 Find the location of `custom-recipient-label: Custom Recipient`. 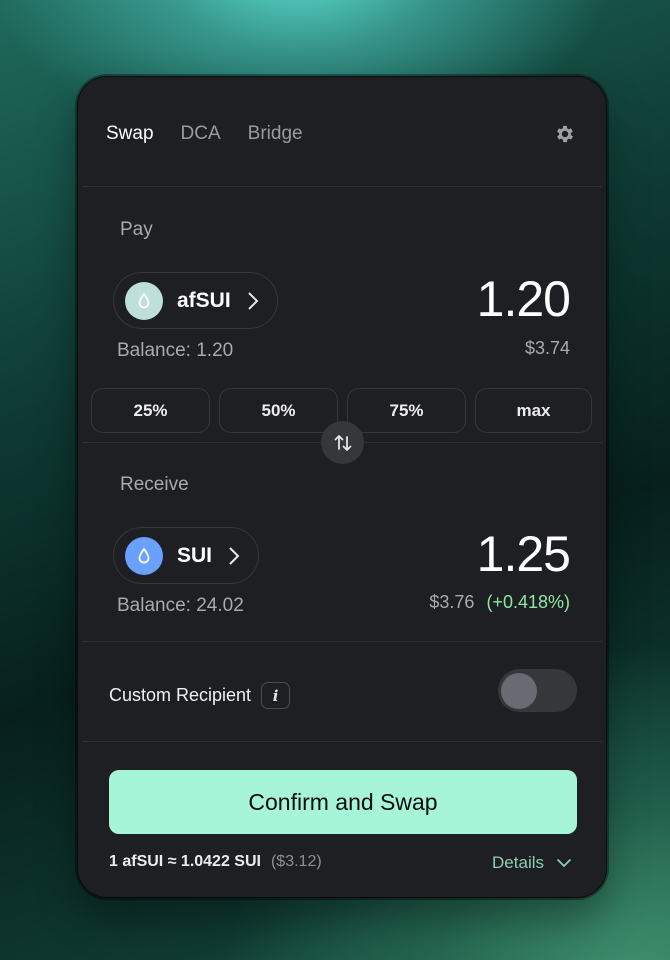

custom-recipient-label: Custom Recipient is located at coordinates (180, 695).